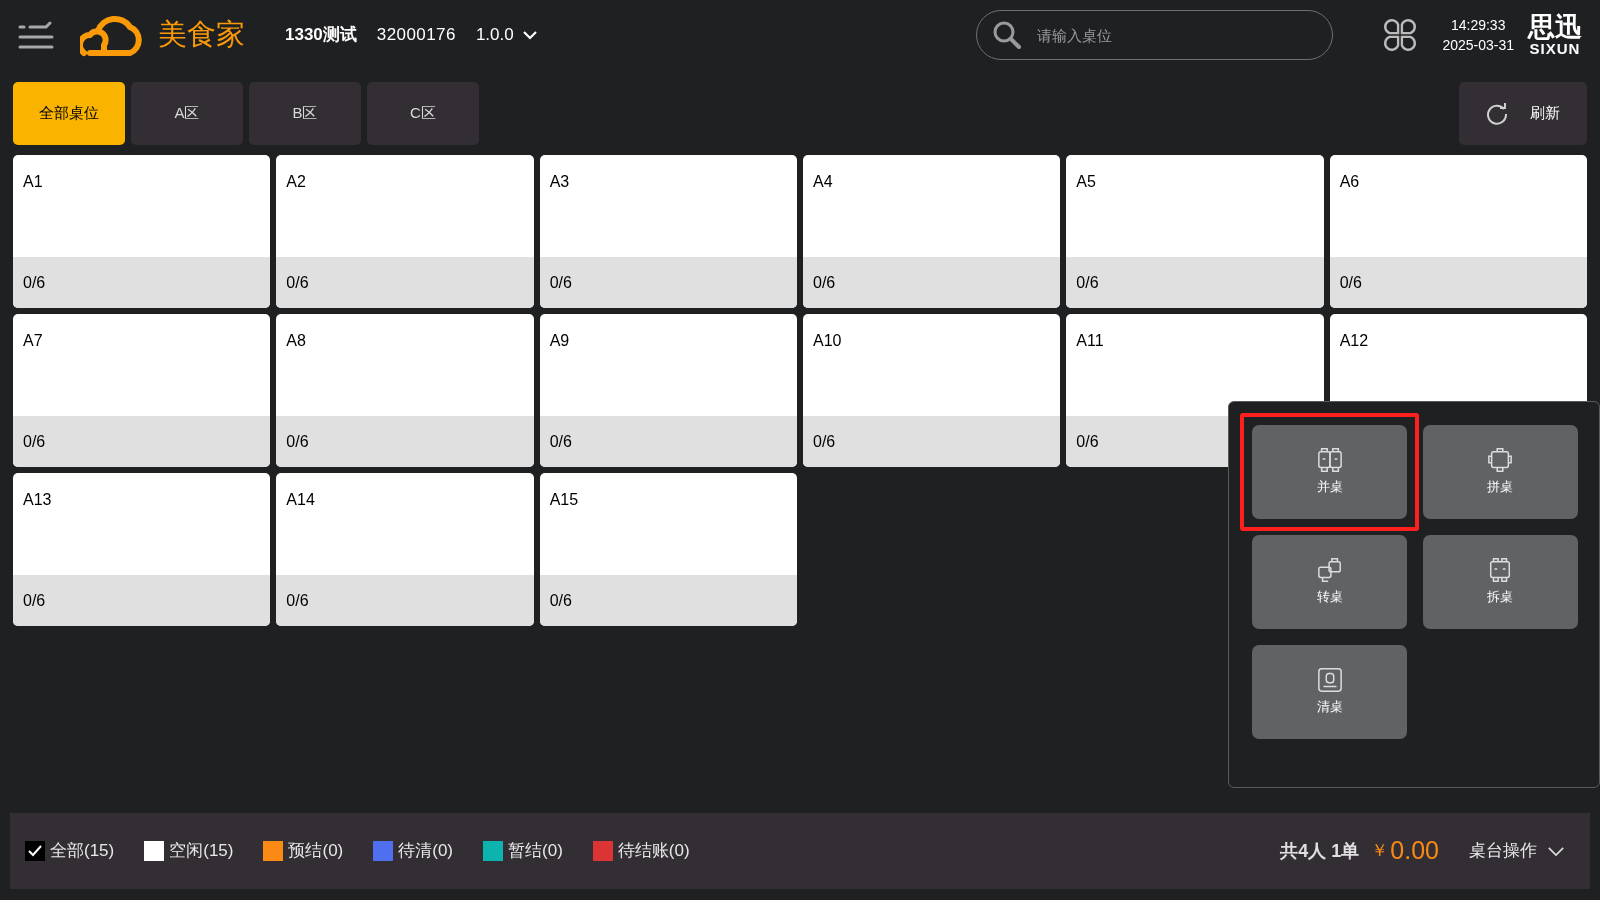 The width and height of the screenshot is (1600, 900). I want to click on table-card: A9 0/6, so click(668, 390).